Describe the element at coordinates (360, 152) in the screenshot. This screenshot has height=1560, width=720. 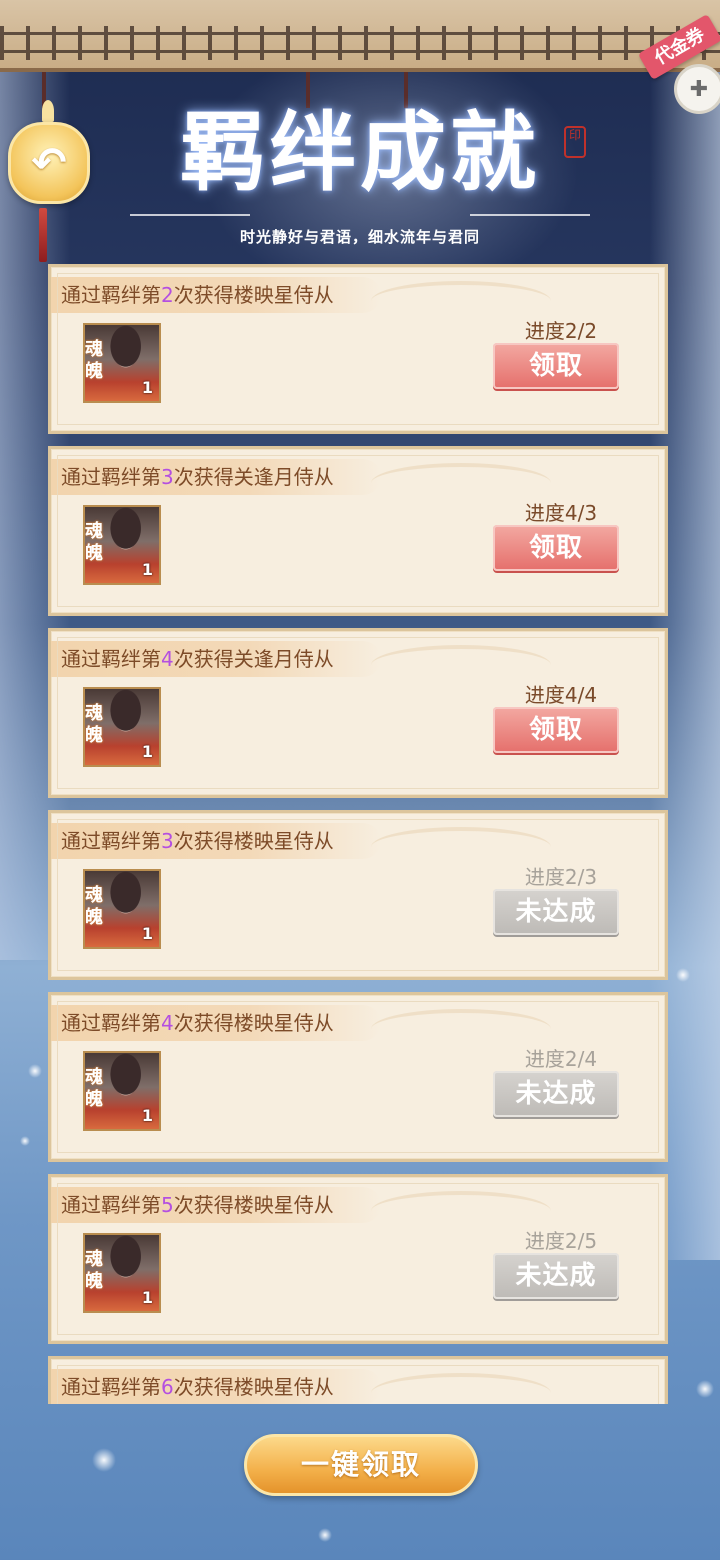
I see `page-title: 羁绊成就` at that location.